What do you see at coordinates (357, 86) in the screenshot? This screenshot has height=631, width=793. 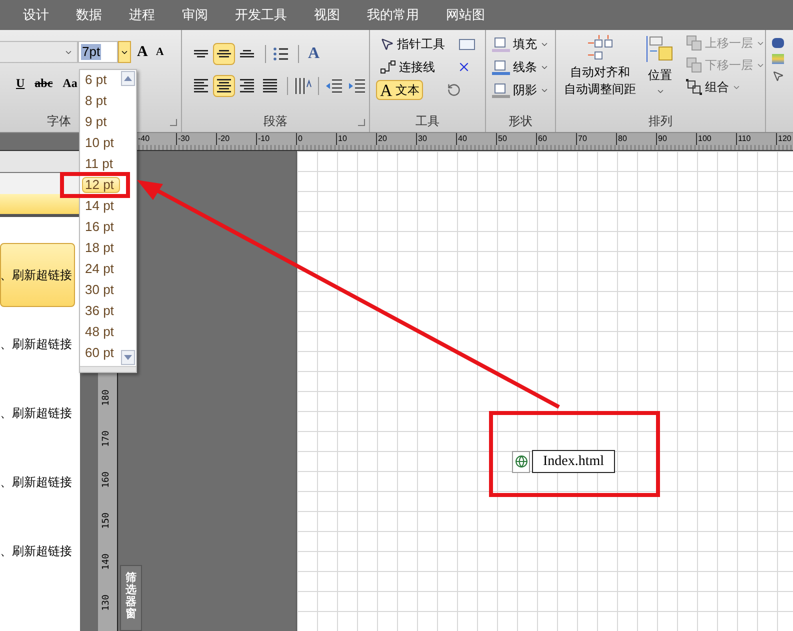 I see `increase-indent-icon` at bounding box center [357, 86].